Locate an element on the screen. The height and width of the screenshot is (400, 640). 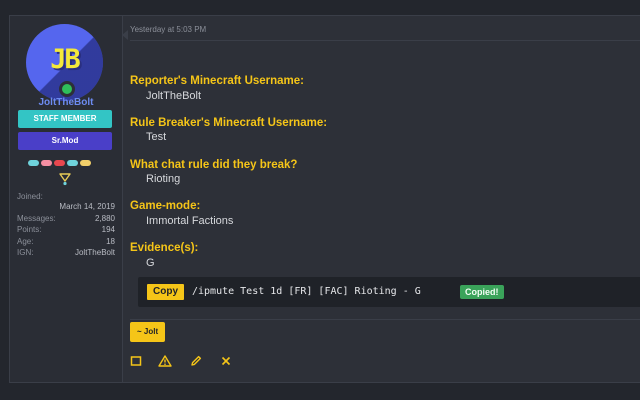
stat-label: IGN: is located at coordinates (25, 252).